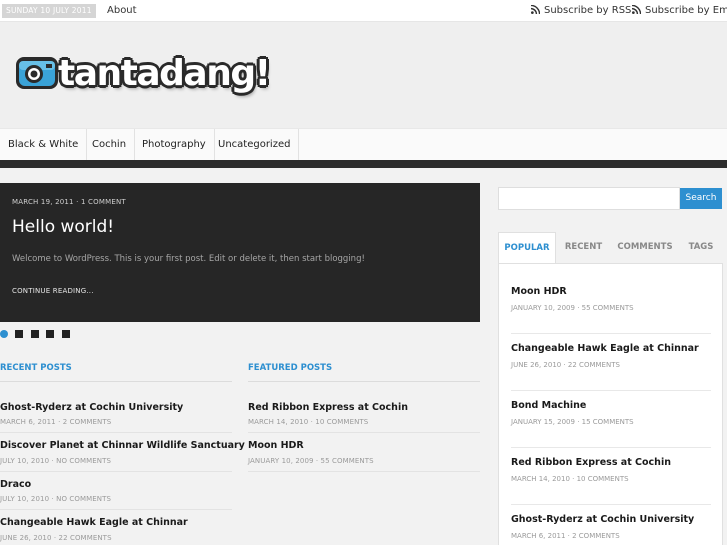 This screenshot has height=545, width=727. What do you see at coordinates (110, 145) in the screenshot?
I see `nav-item-cochin: Cochin` at bounding box center [110, 145].